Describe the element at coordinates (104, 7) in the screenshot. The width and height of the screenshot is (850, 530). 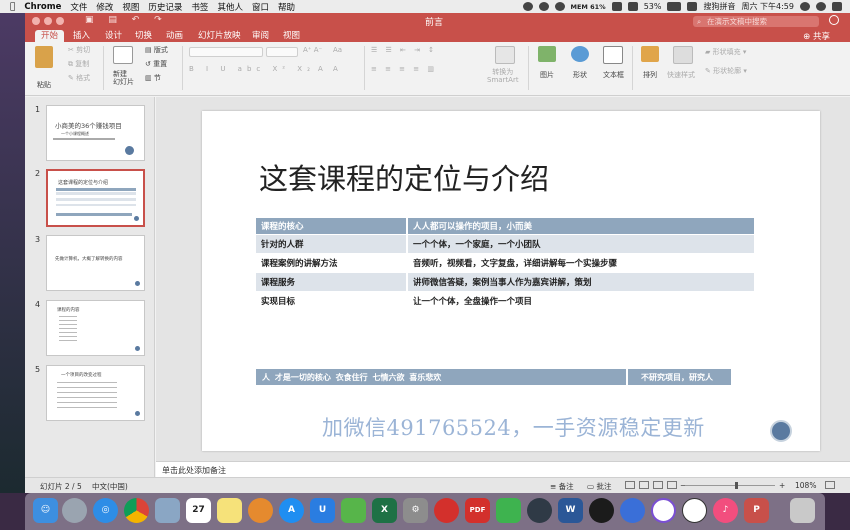
I see `menu-edit: 修改` at that location.